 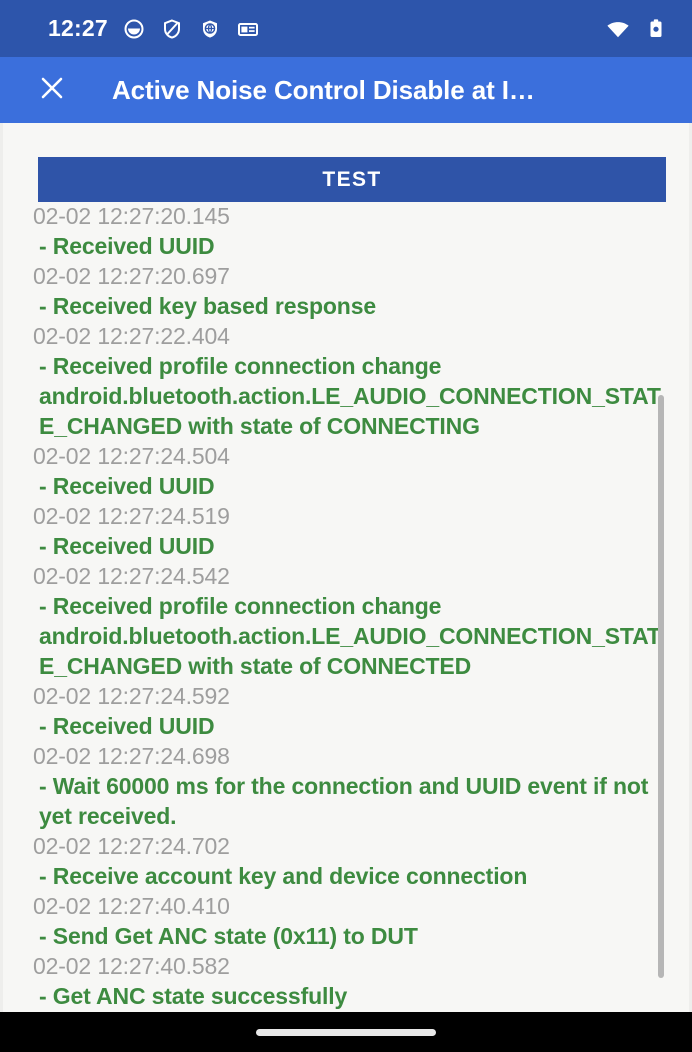 I want to click on wifi-icon, so click(x=618, y=29).